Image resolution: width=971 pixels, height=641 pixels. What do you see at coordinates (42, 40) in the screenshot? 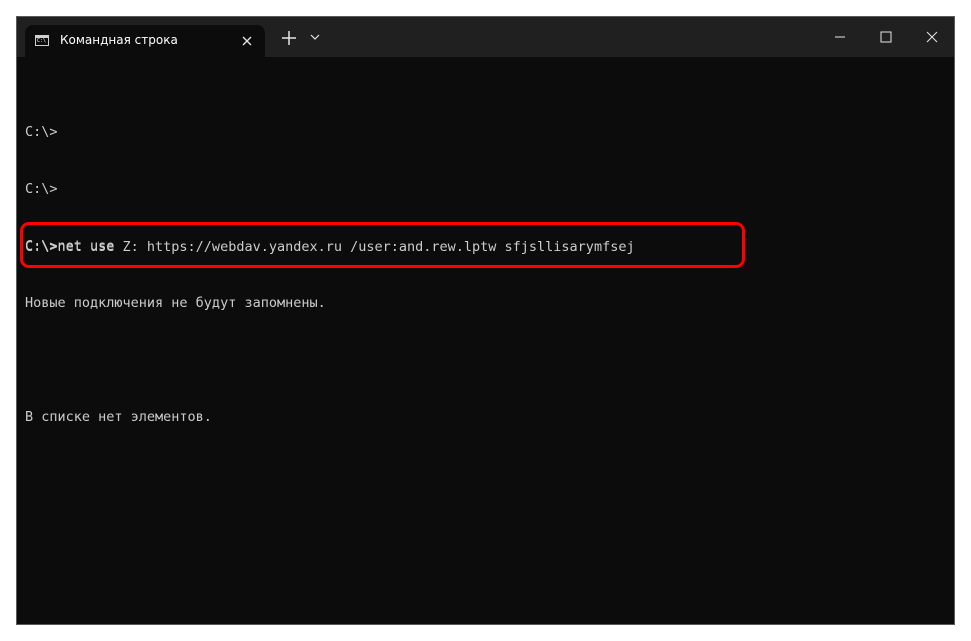
I see `cmd-icon` at bounding box center [42, 40].